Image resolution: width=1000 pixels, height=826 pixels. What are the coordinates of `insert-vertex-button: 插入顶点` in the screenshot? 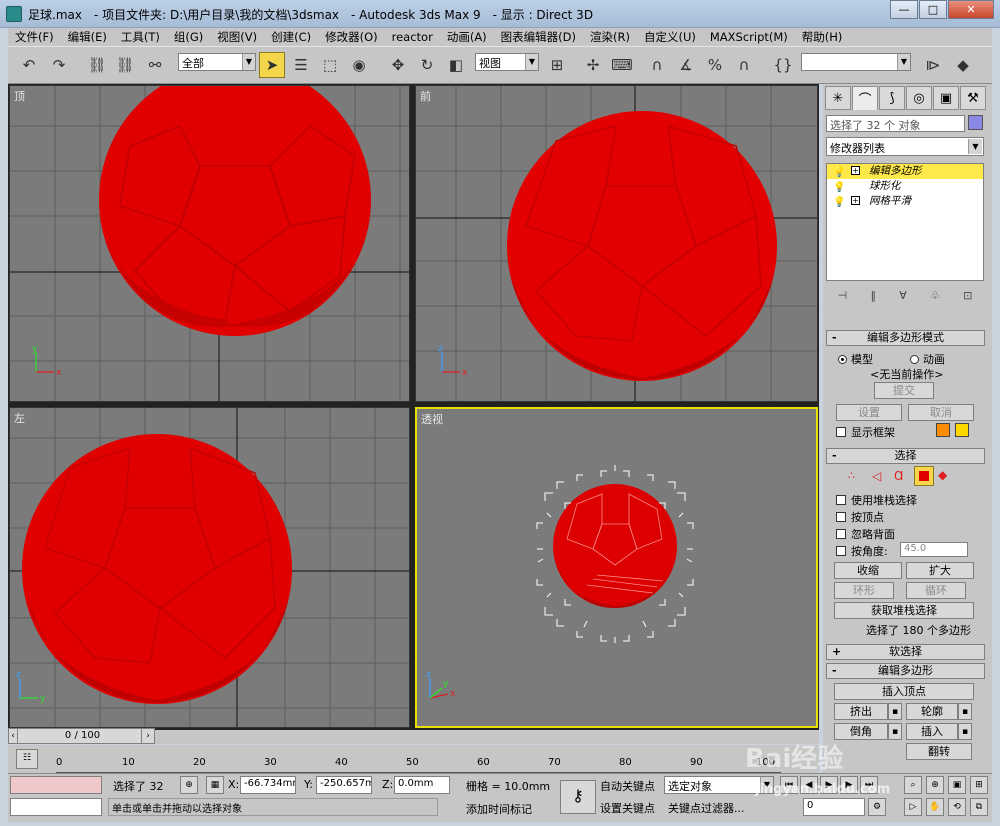 It's located at (904, 691).